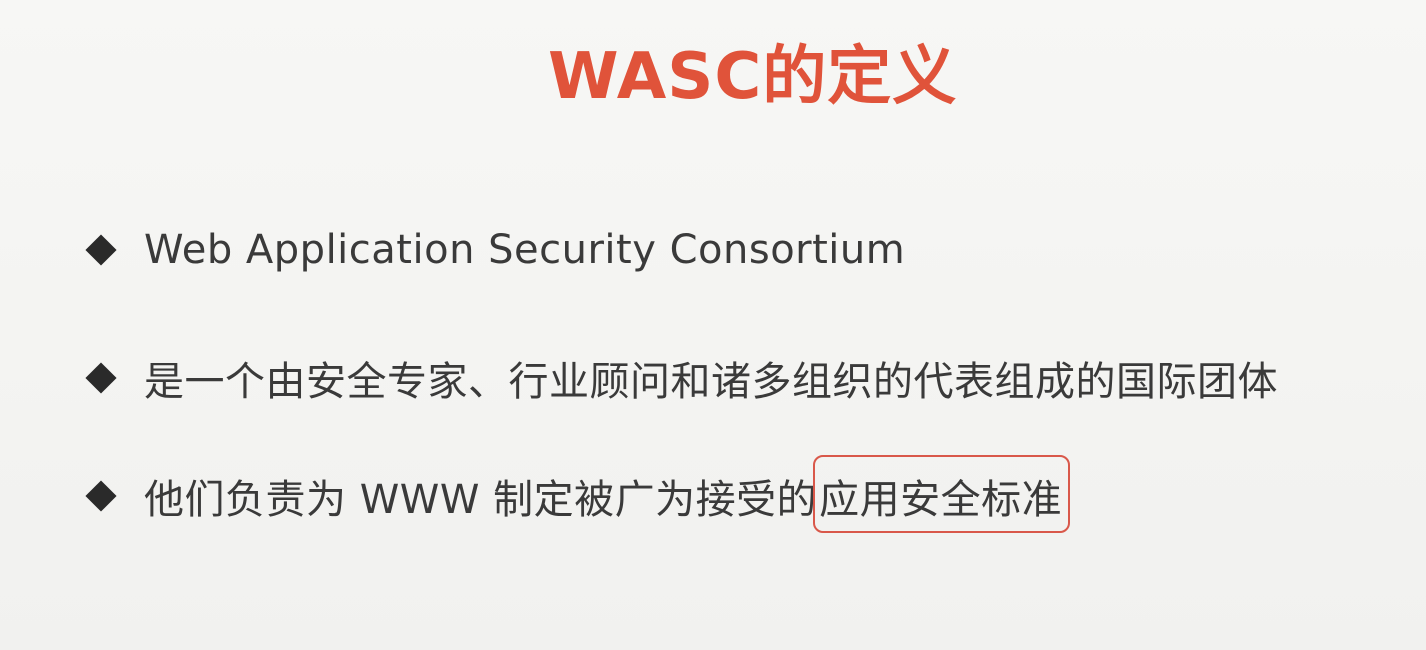 This screenshot has width=1426, height=650. I want to click on highlighted-phrase: 应用安全标准, so click(942, 494).